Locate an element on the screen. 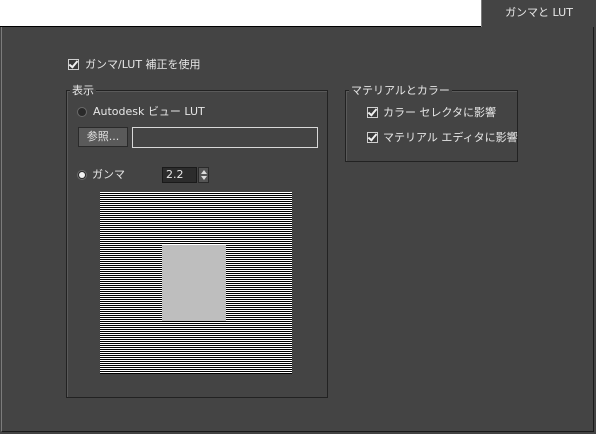 This screenshot has height=434, width=596. affect-material-editor-label: マテリアル エディタに影響 is located at coordinates (450, 137).